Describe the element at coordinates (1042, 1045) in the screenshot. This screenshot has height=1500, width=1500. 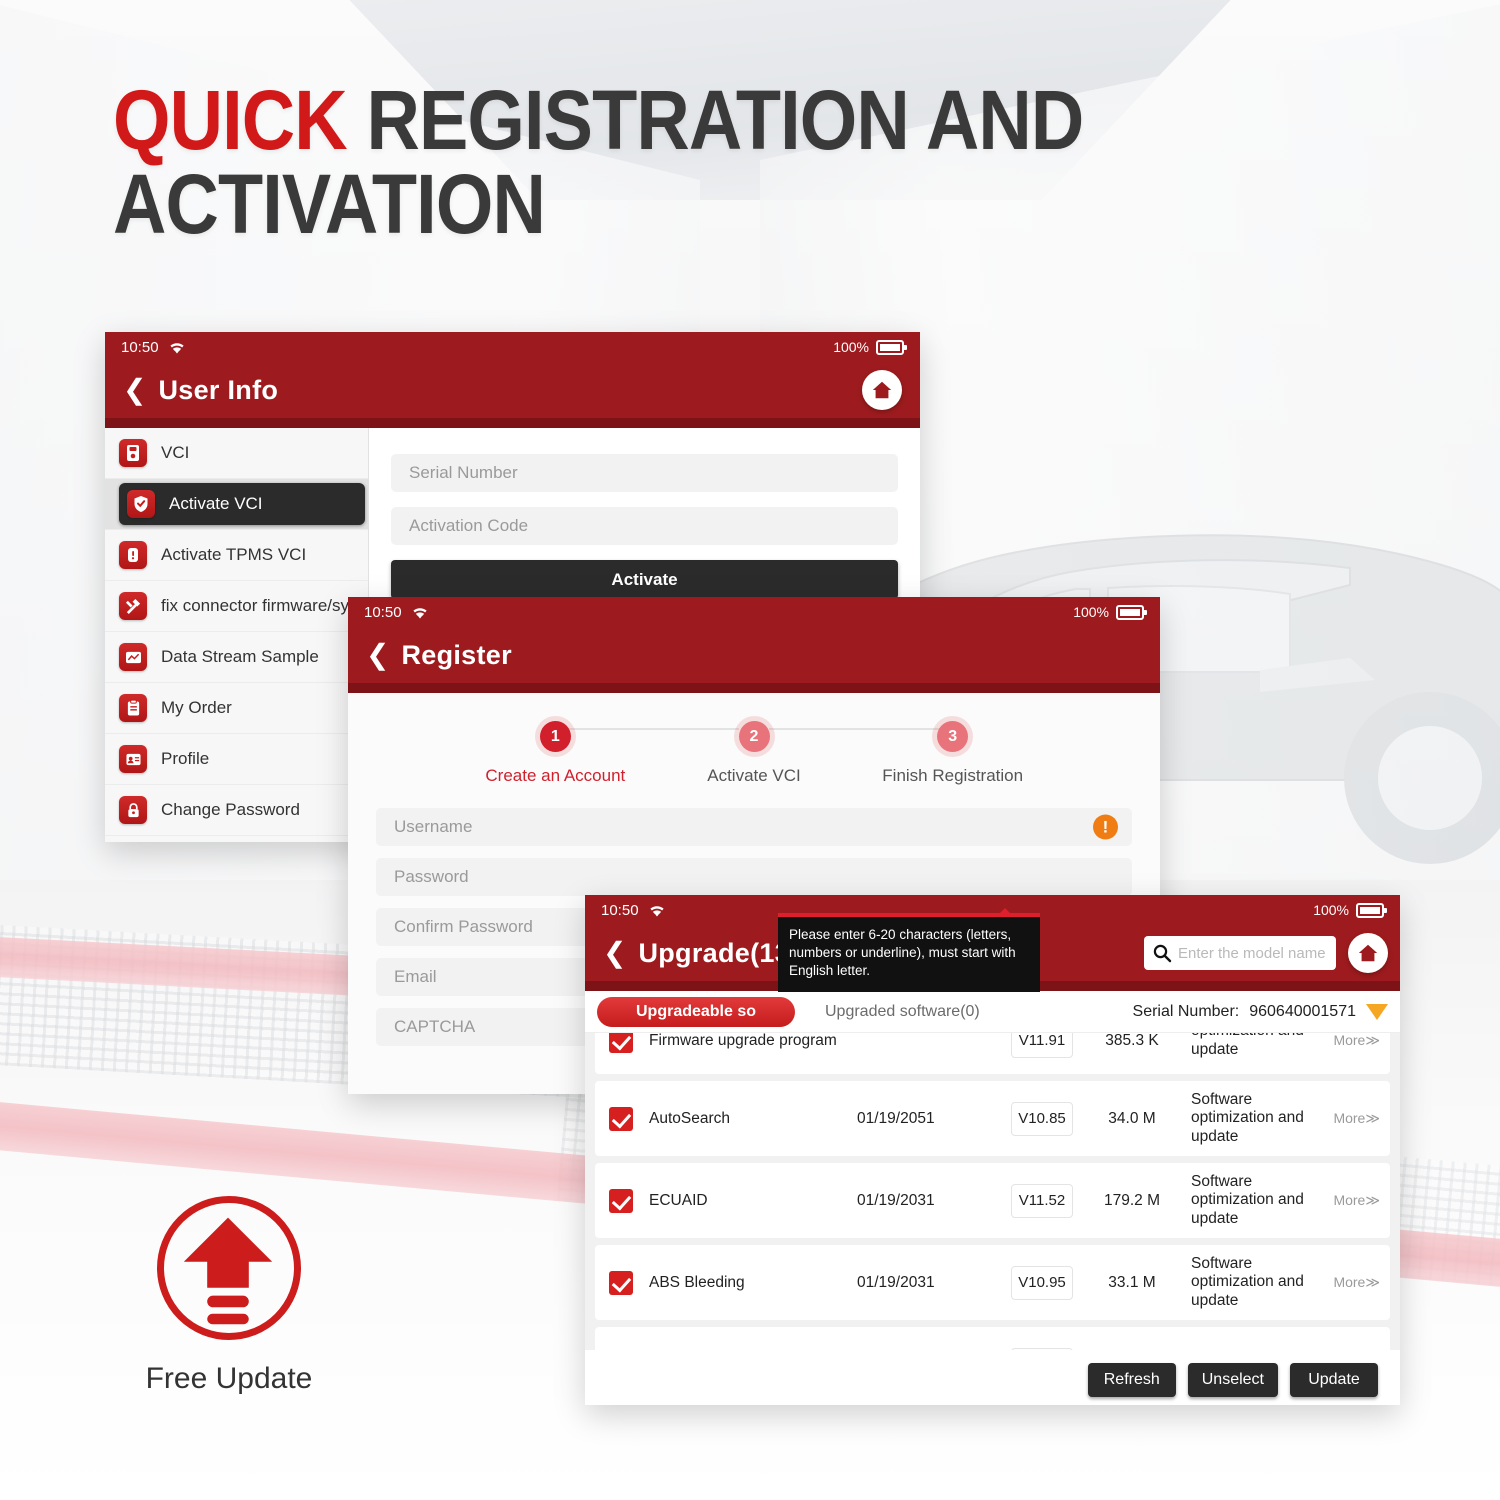
I see `software-version: V11.91` at that location.